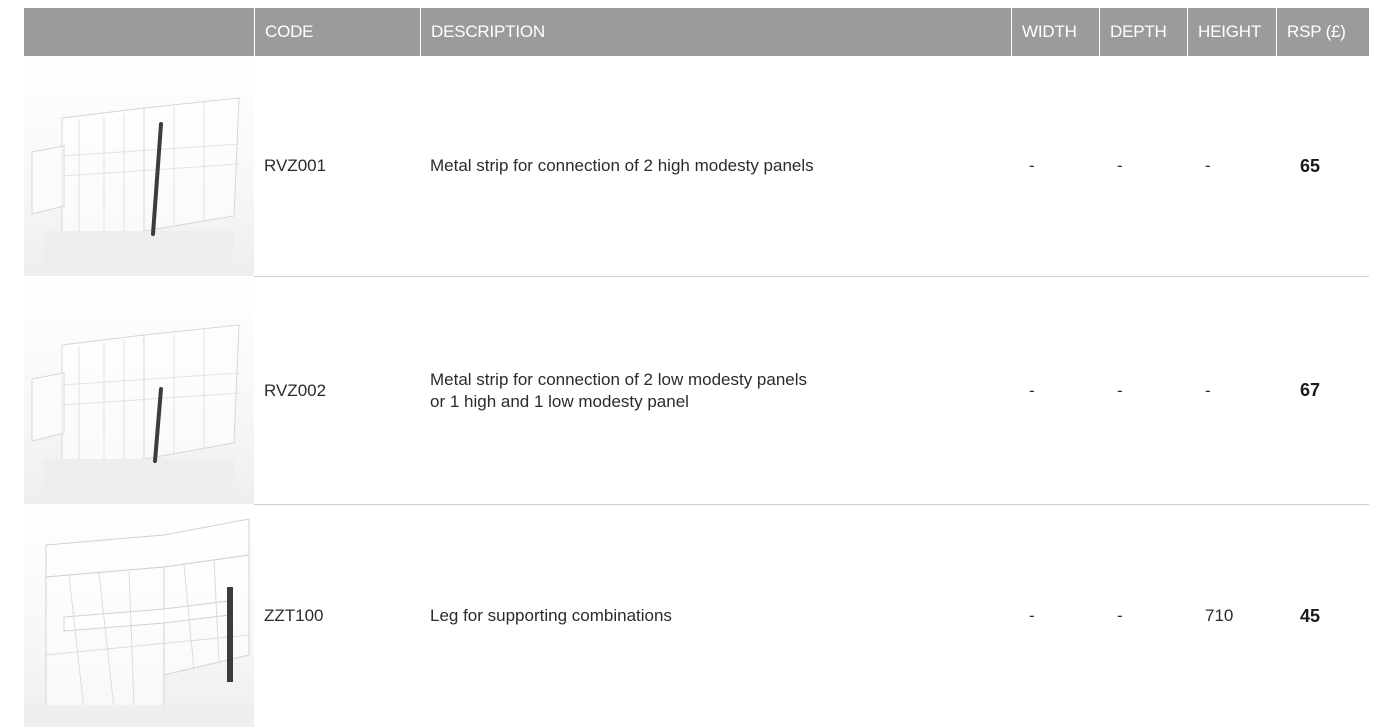  Describe the element at coordinates (139, 390) in the screenshot. I see `metal-strip-low-panels-image` at that location.